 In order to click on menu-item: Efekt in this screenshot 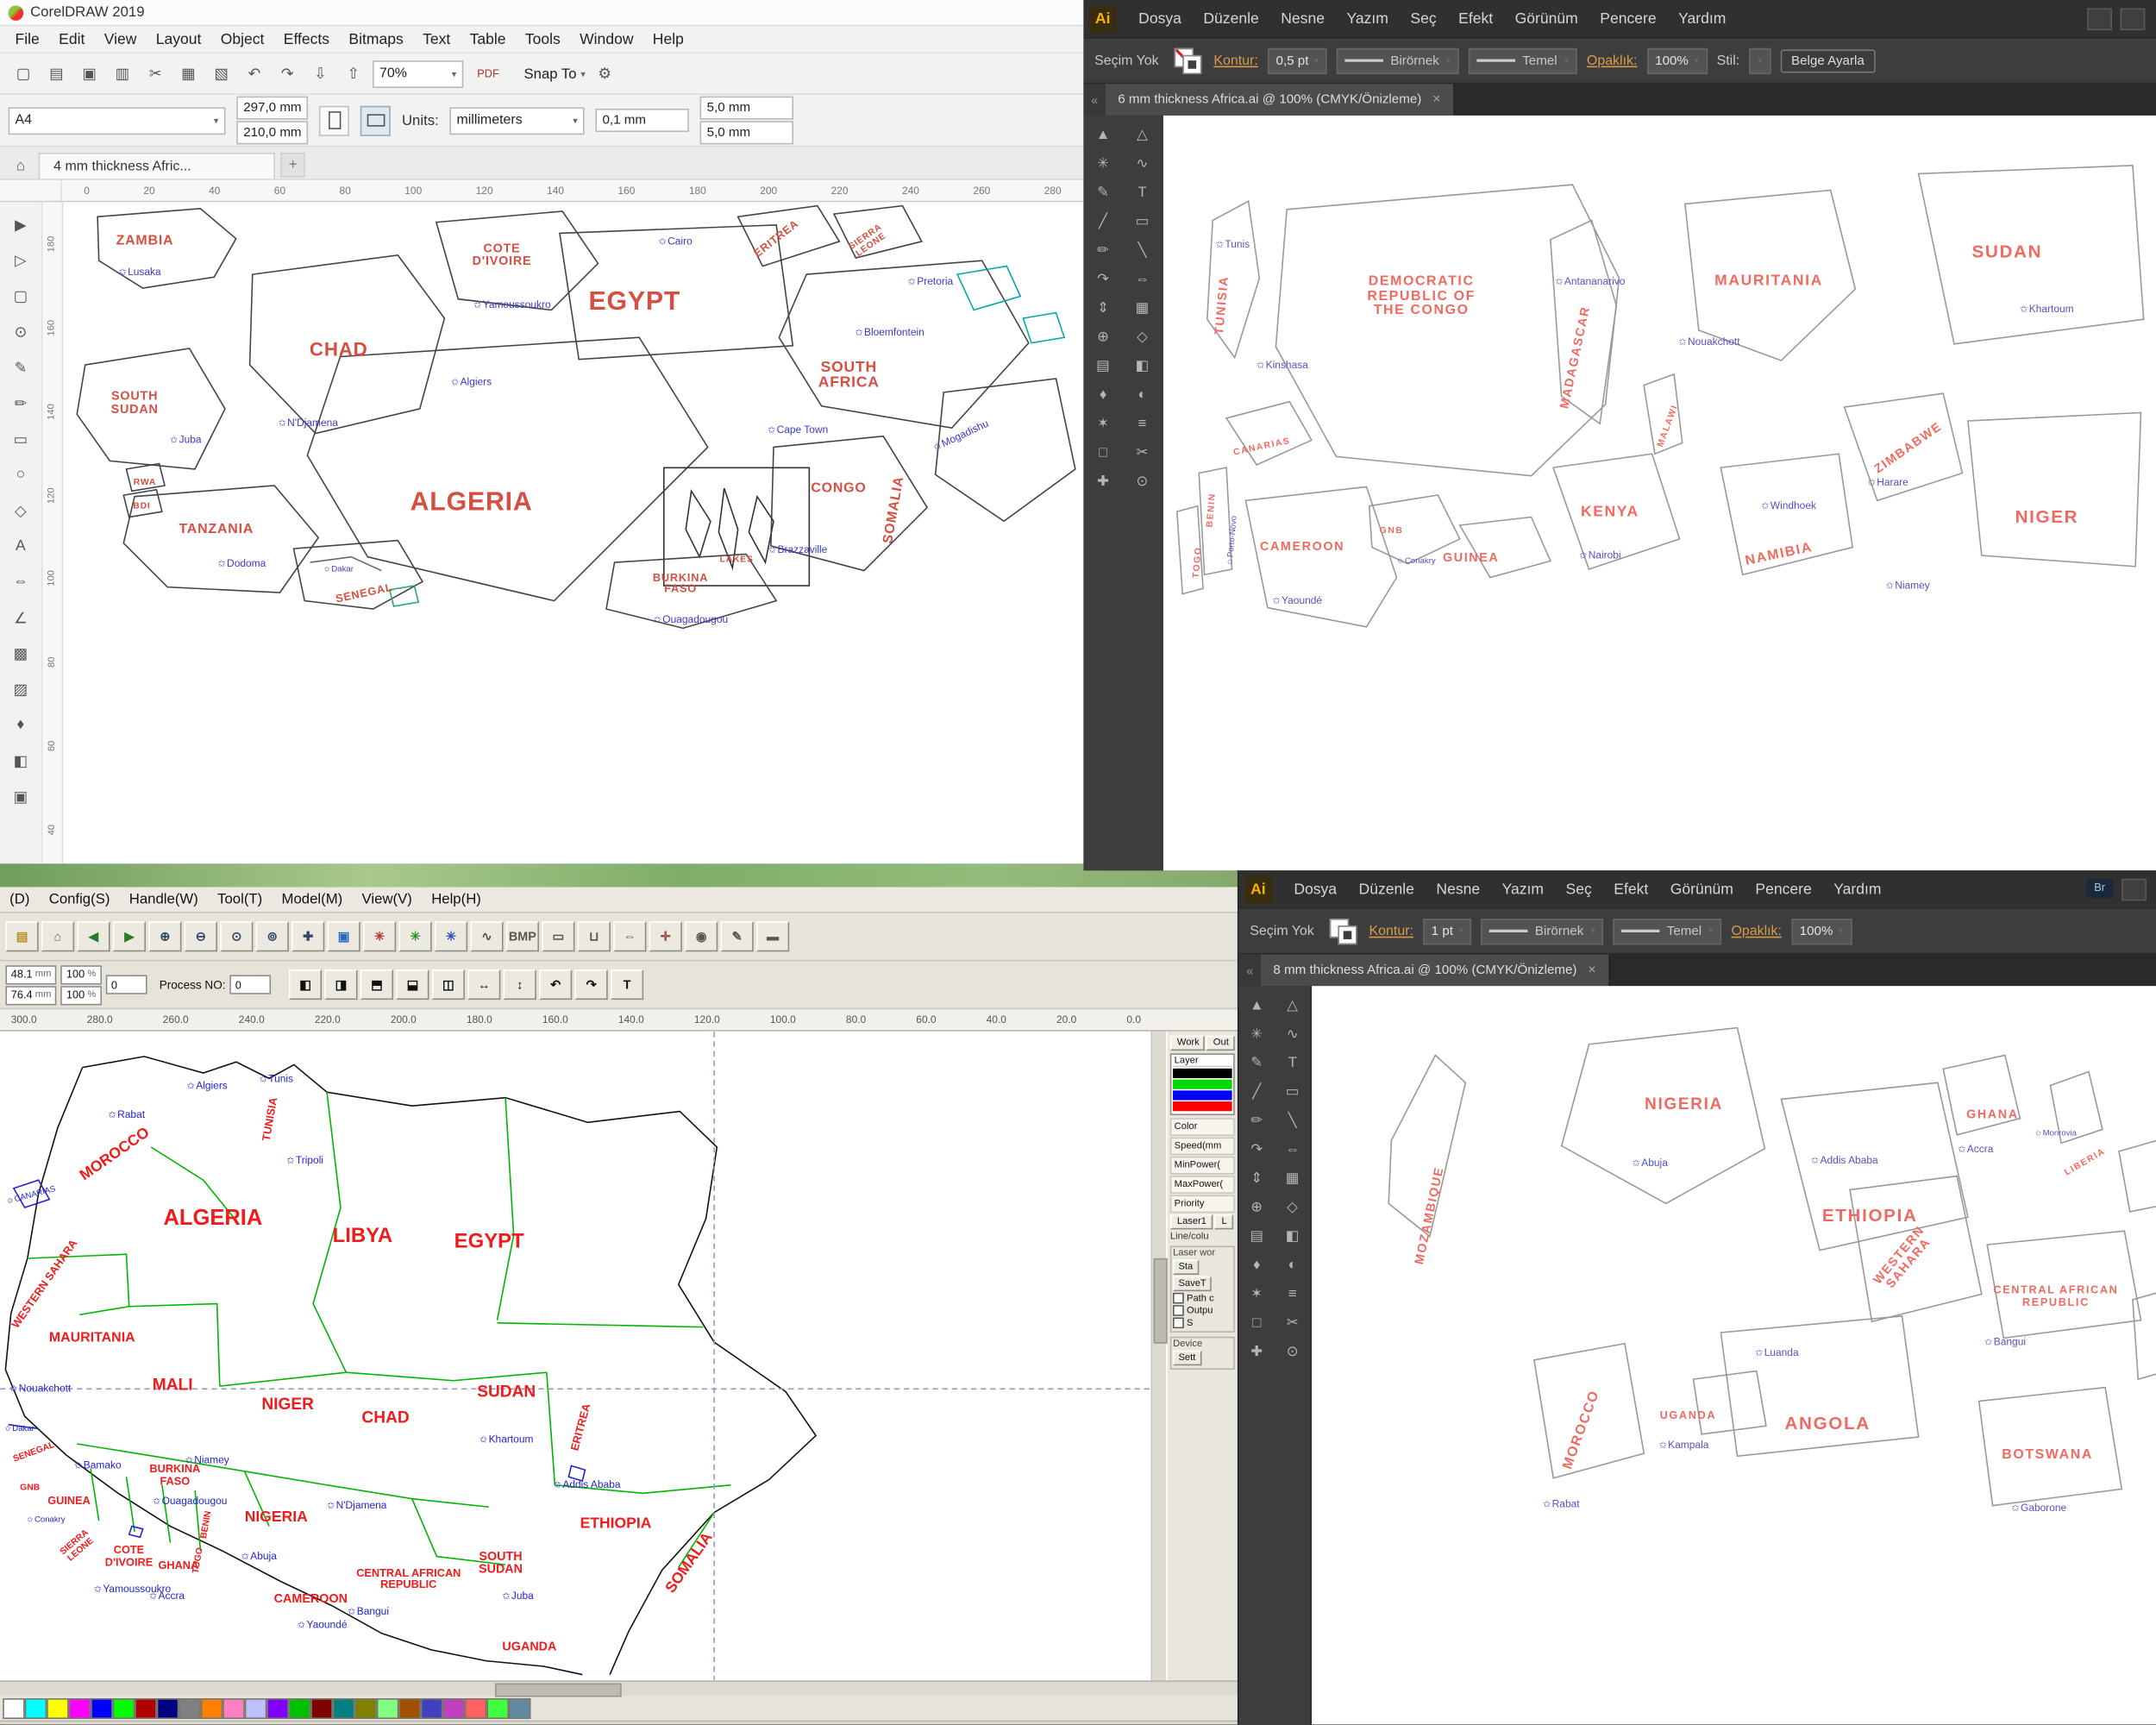, I will do `click(1631, 889)`.